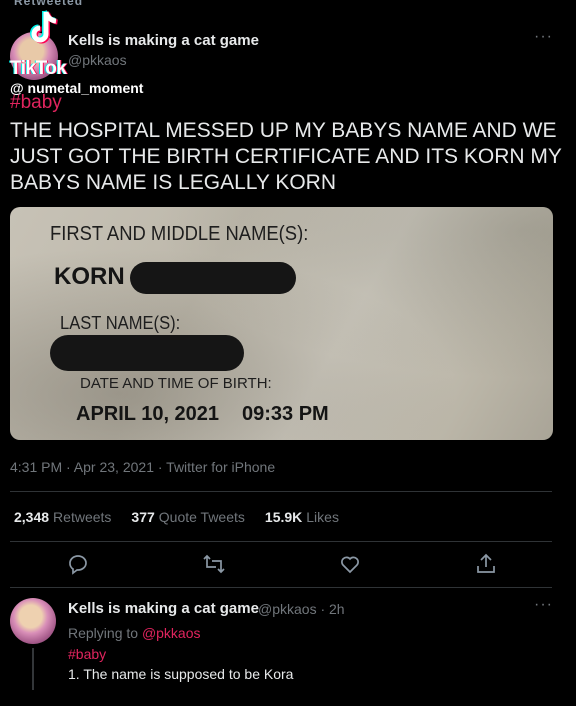  What do you see at coordinates (486, 564) in the screenshot?
I see `share-icon` at bounding box center [486, 564].